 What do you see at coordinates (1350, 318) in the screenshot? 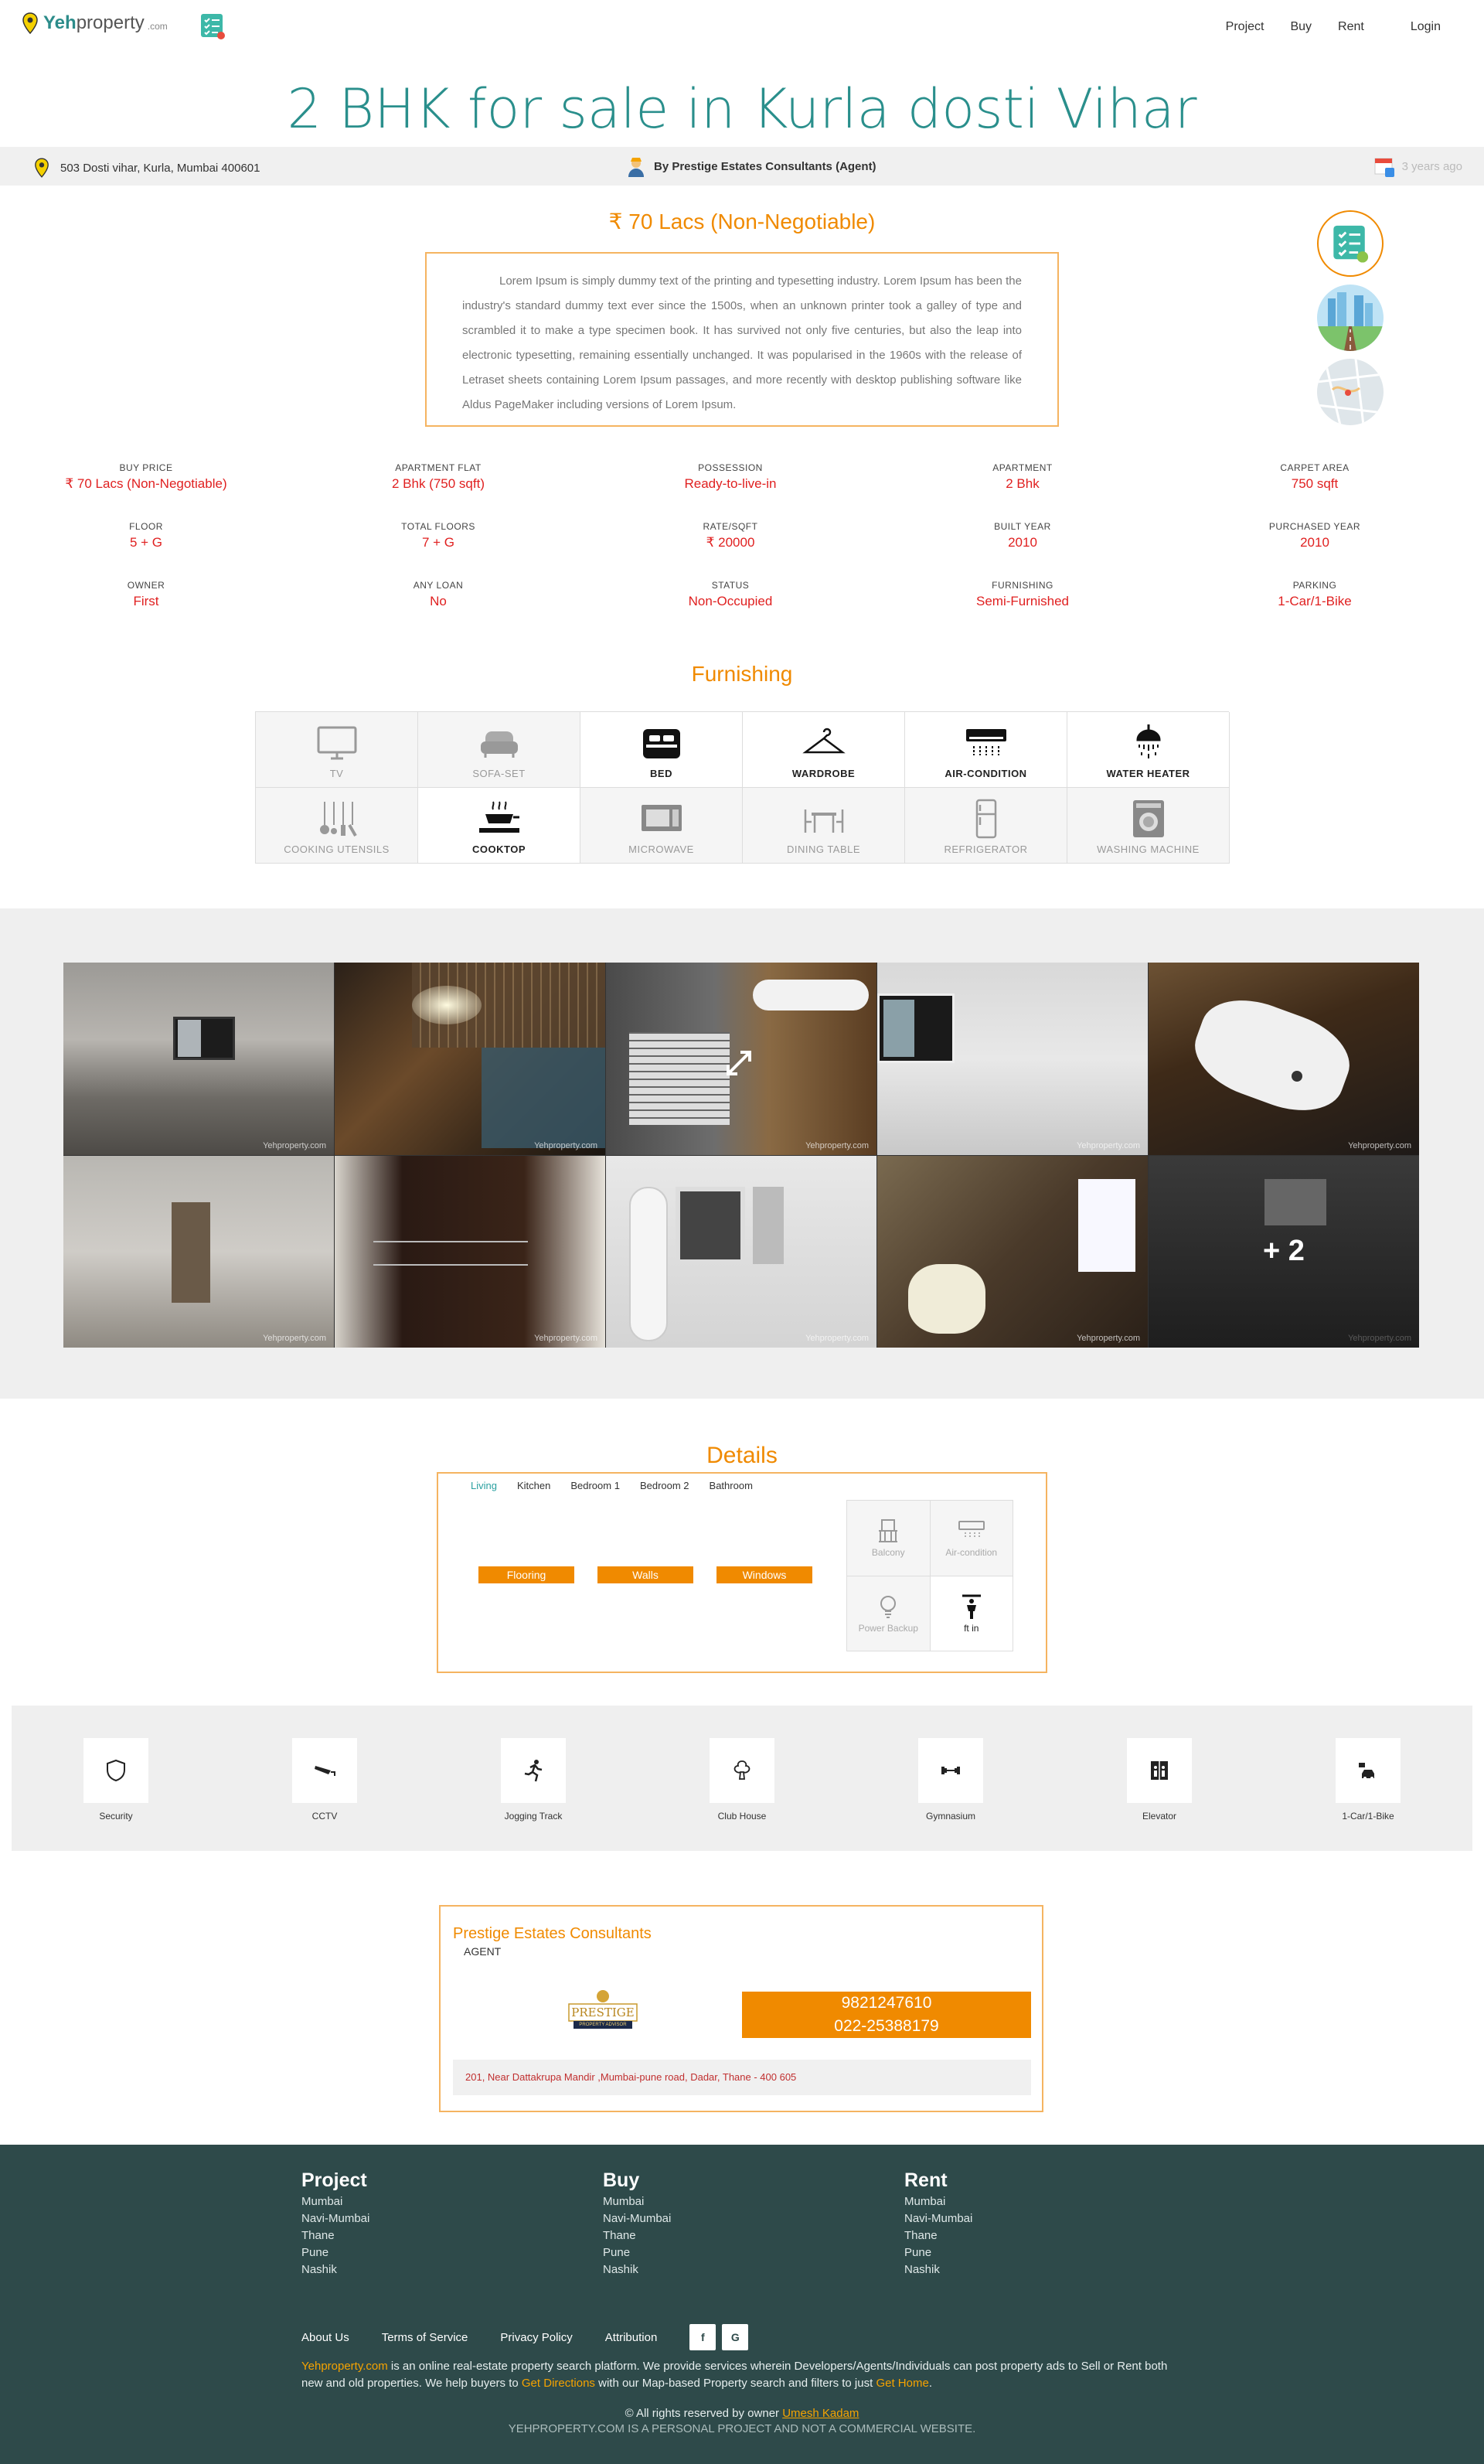
I see `city-road-icon` at bounding box center [1350, 318].